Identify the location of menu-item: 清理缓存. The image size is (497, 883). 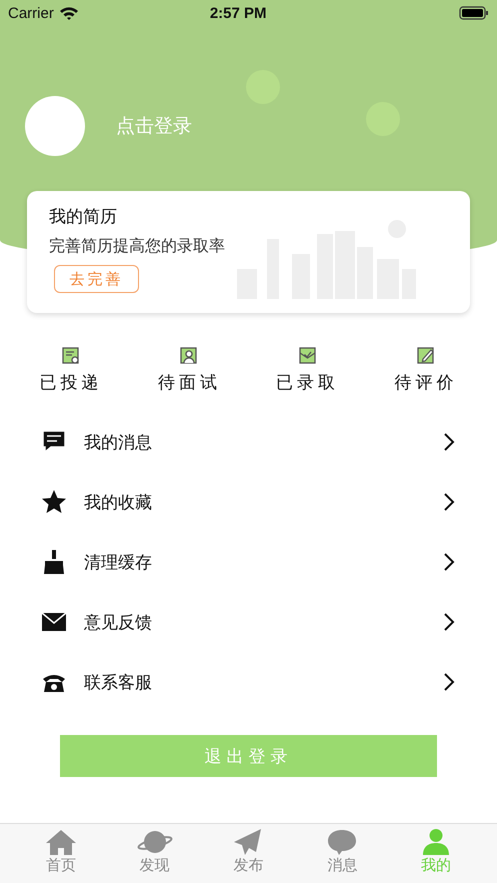
(248, 562).